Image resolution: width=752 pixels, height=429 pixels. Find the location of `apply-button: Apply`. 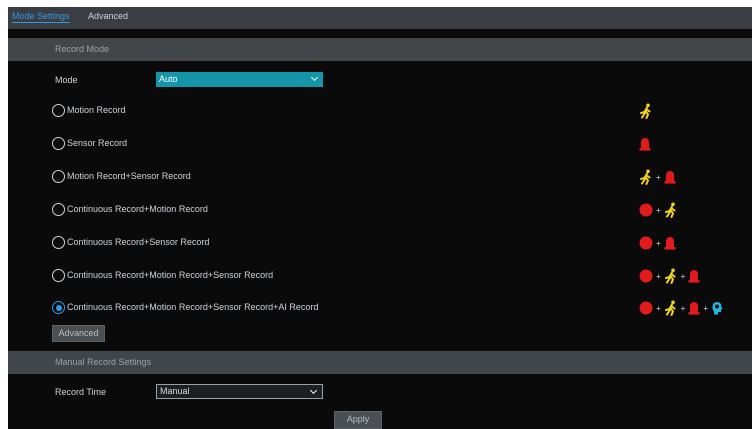

apply-button: Apply is located at coordinates (358, 420).